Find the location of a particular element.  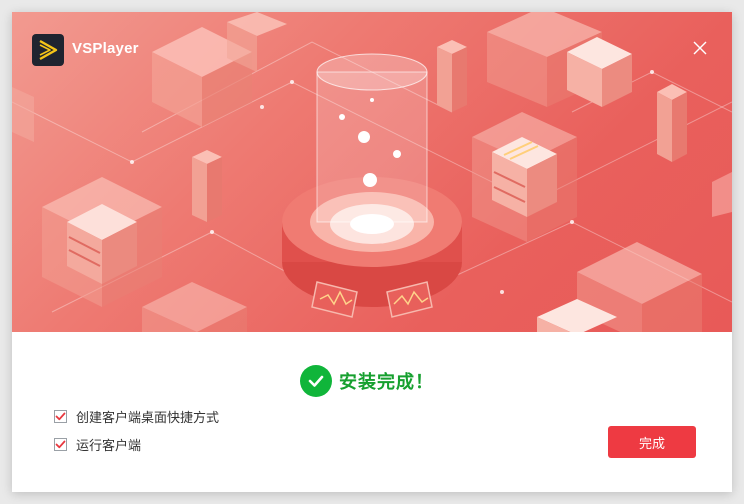

close-icon is located at coordinates (700, 48).